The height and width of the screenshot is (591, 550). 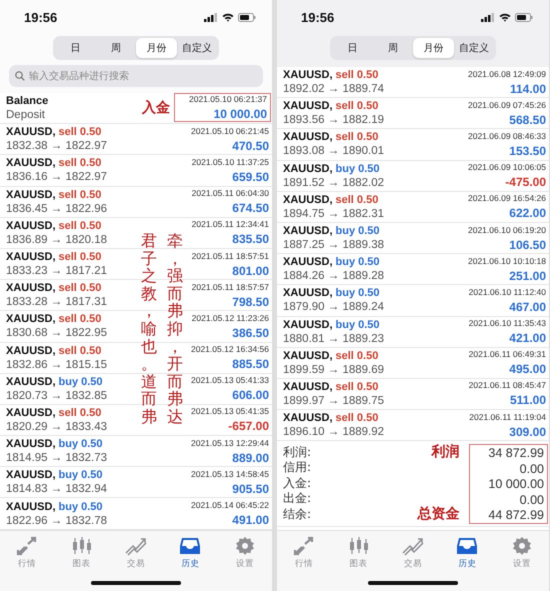 I want to click on entry-time: 2021.06.11 11:19:04, so click(x=507, y=417).